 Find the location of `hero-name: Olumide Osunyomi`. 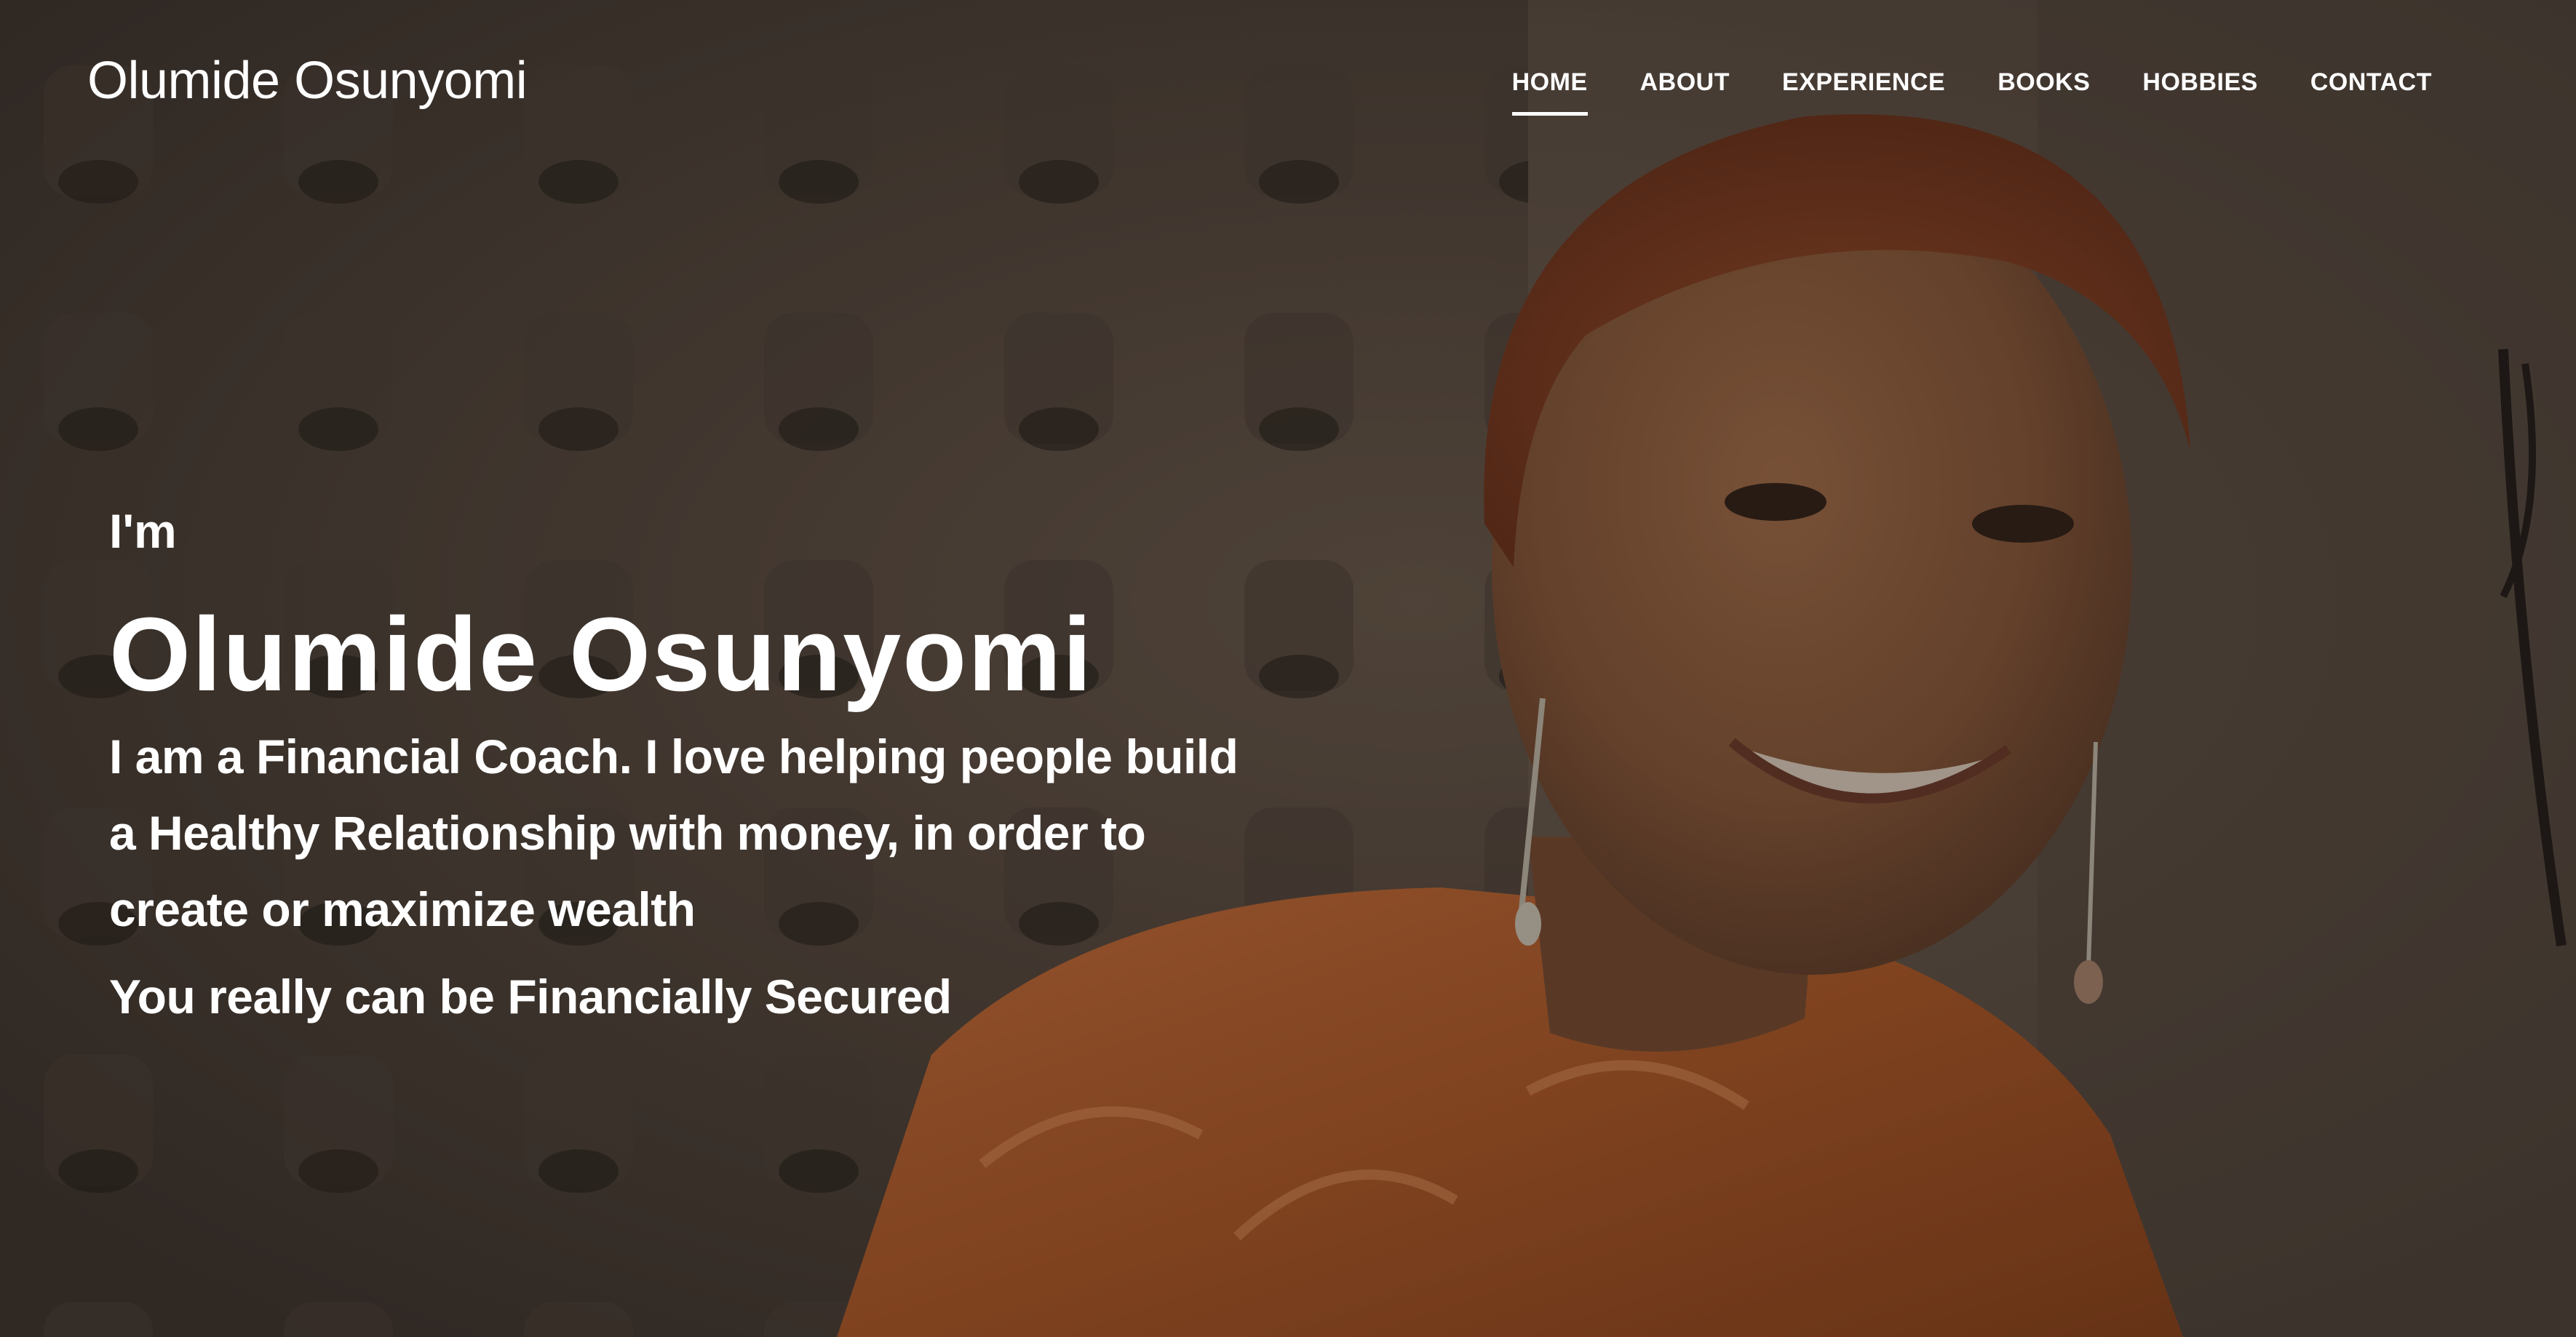

hero-name: Olumide Osunyomi is located at coordinates (601, 654).